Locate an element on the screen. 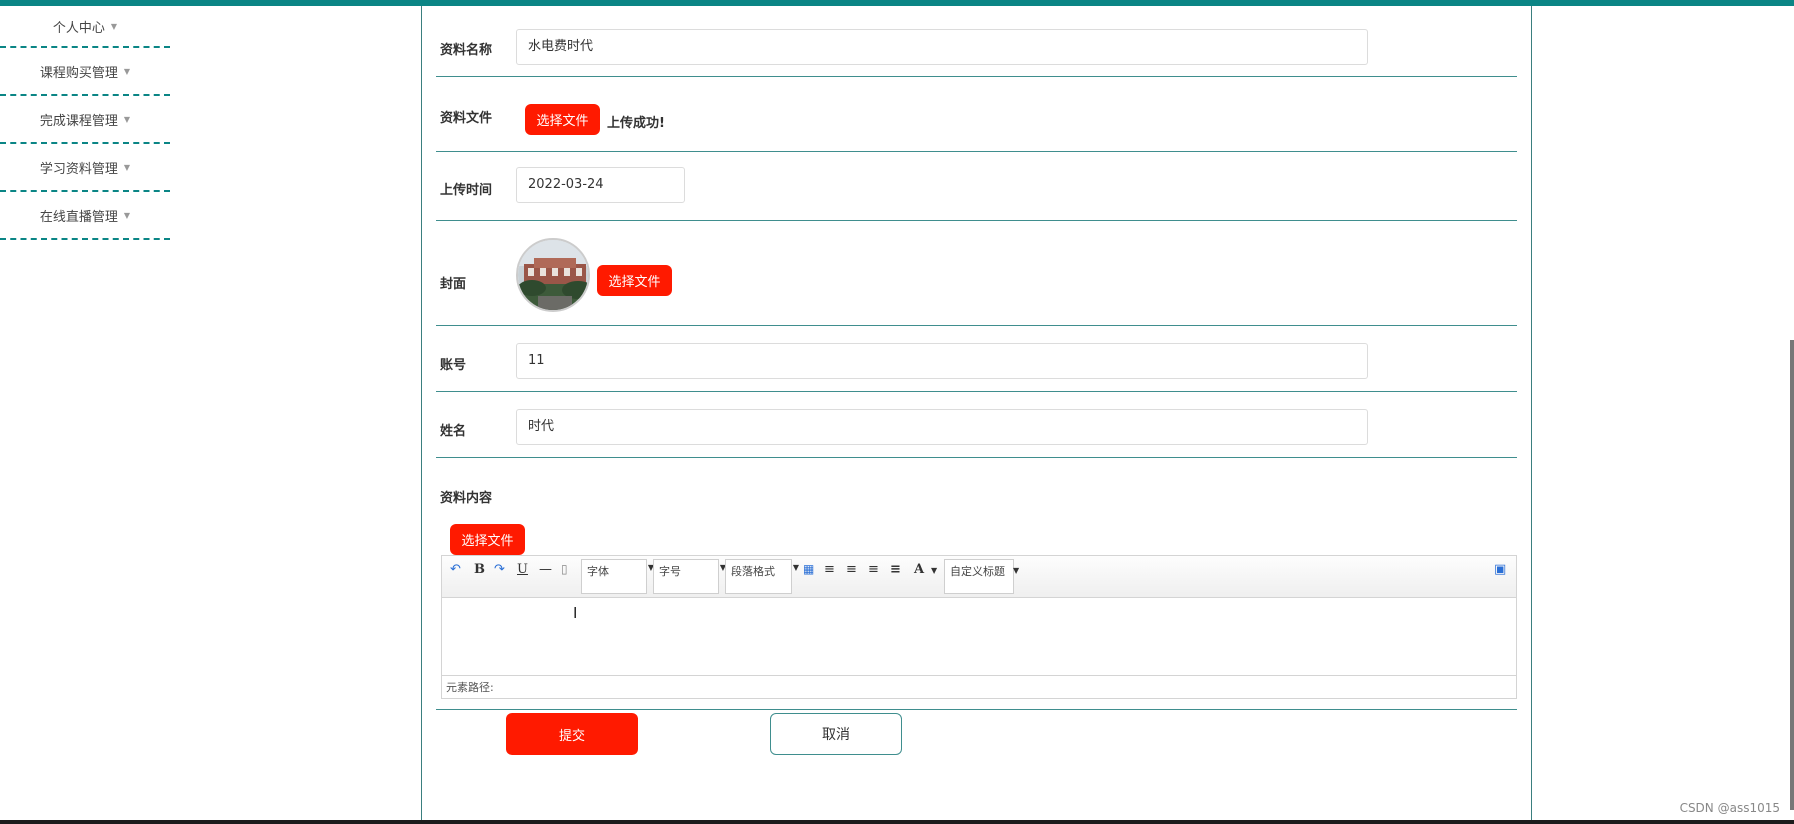 The image size is (1794, 824). watermark: CSDN @ass1015 is located at coordinates (1729, 808).